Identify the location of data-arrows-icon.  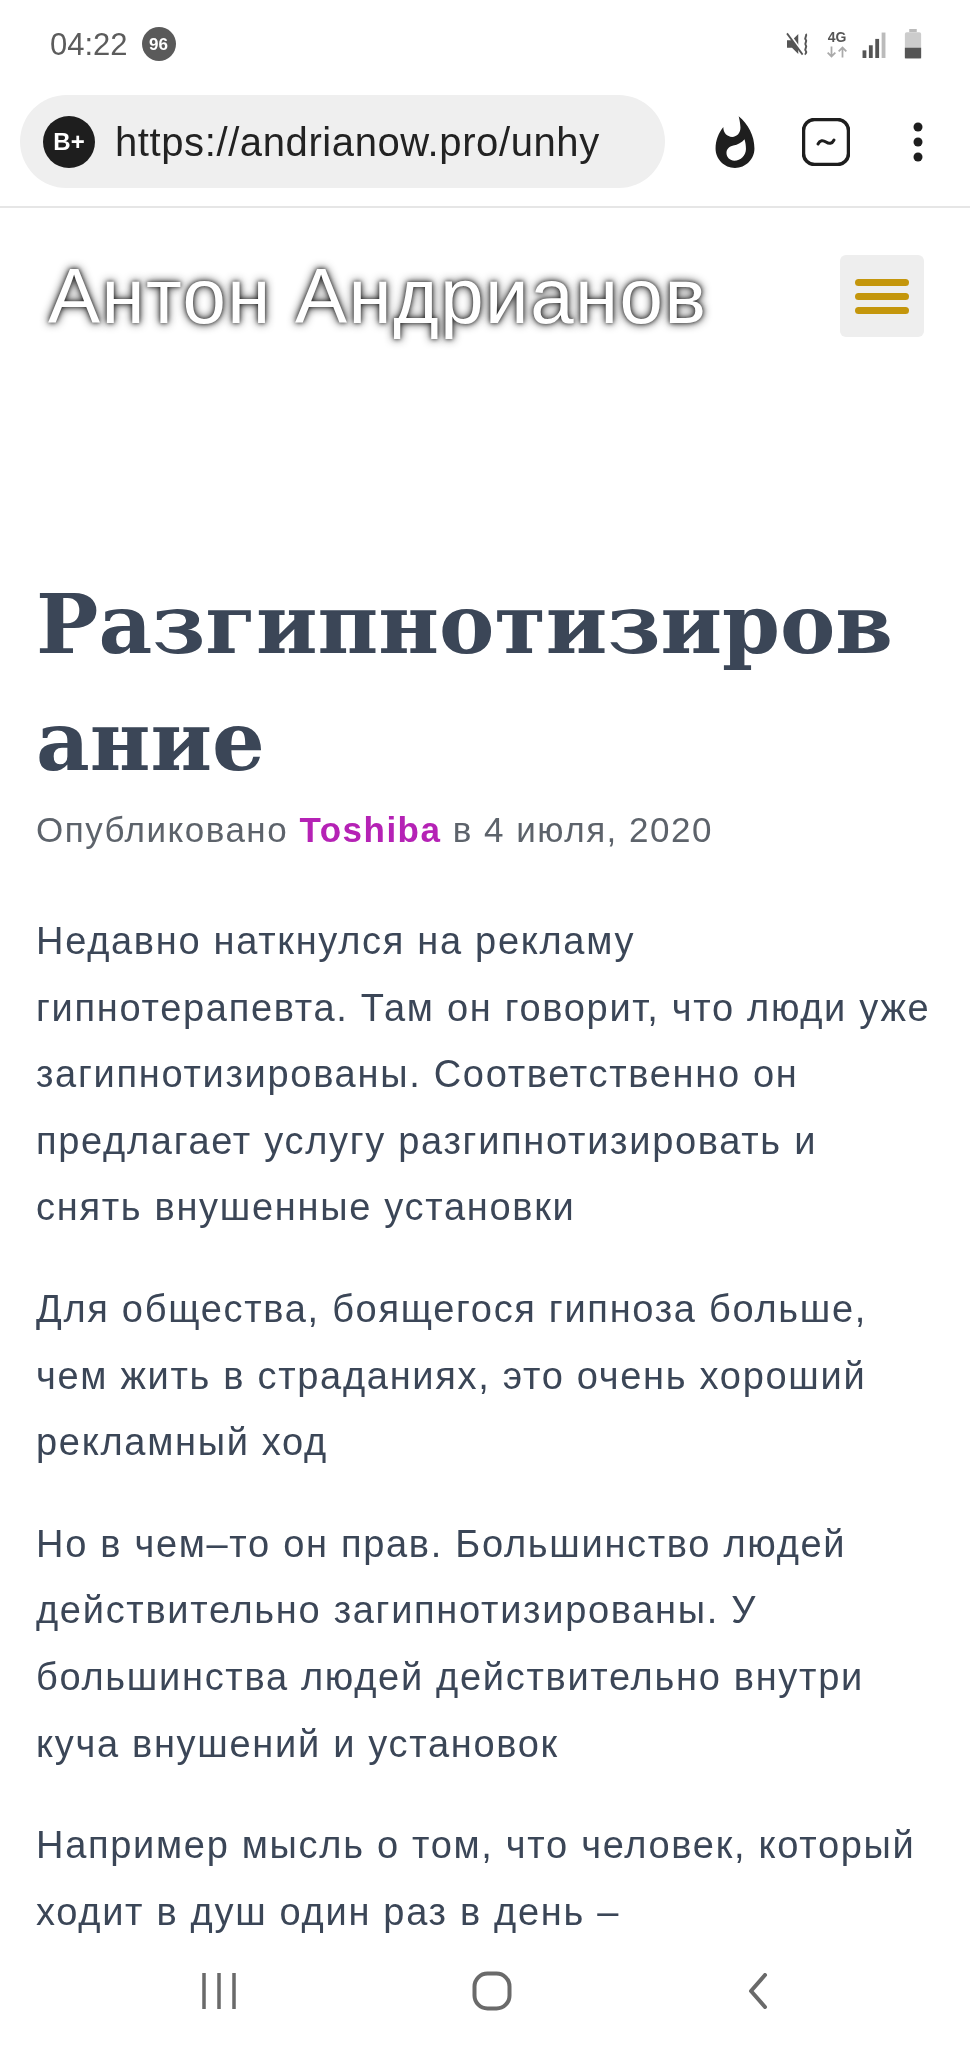
(837, 52).